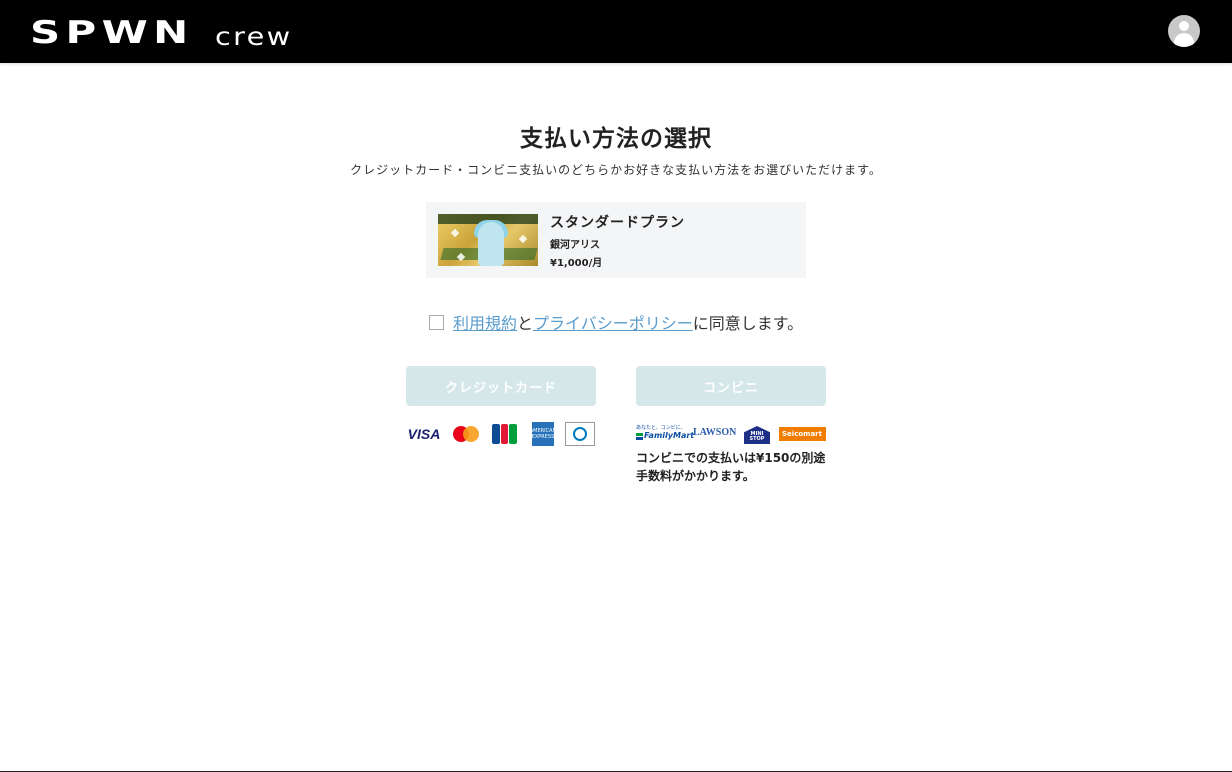  What do you see at coordinates (731, 467) in the screenshot?
I see `convenience-fee-note: コンビニでの支払いは¥150の別途手数料がかかります。` at bounding box center [731, 467].